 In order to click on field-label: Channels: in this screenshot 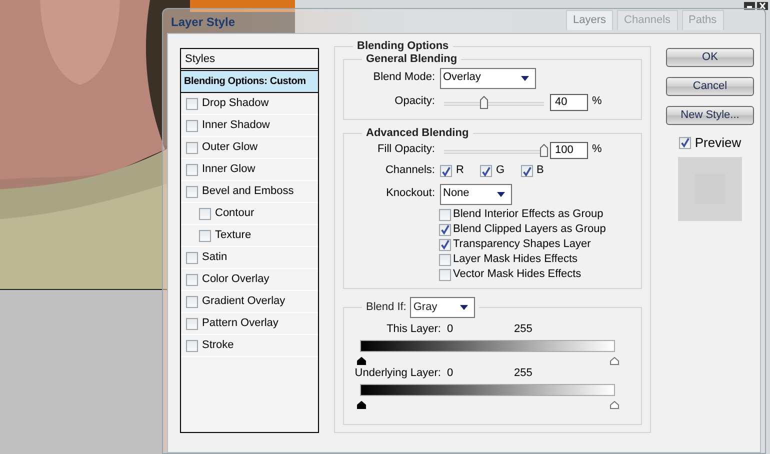, I will do `click(410, 171)`.